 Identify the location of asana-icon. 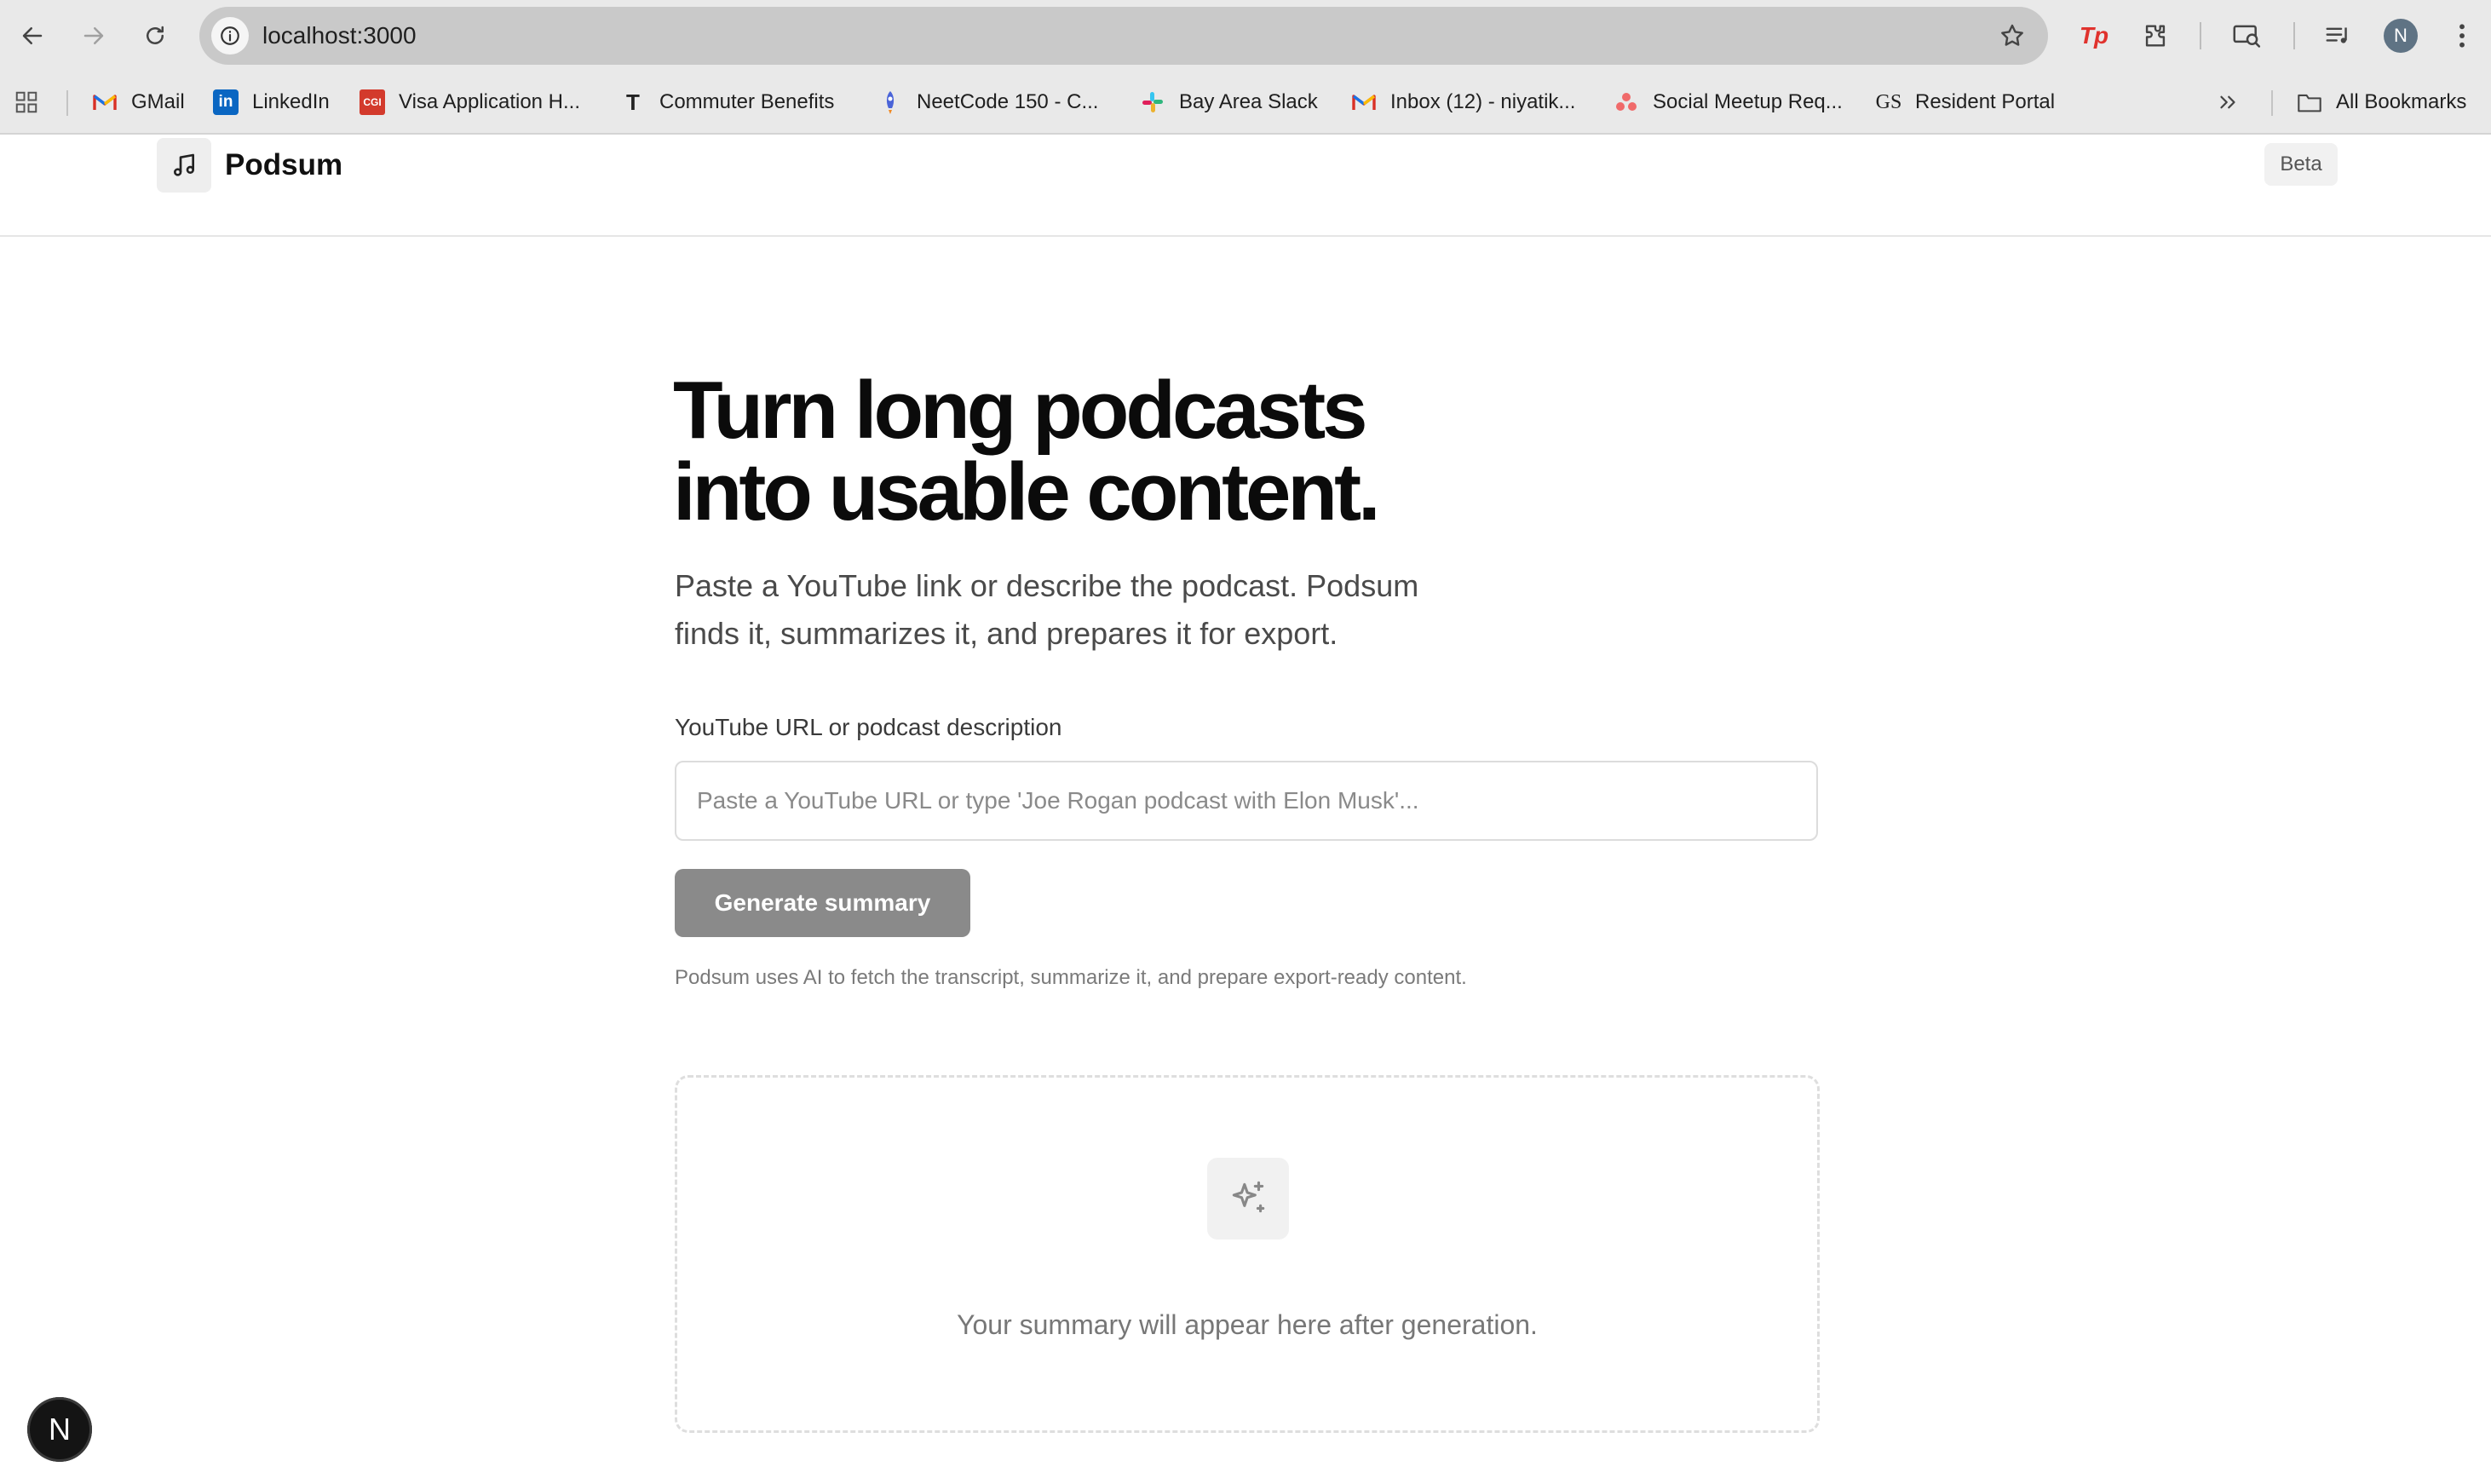
(1626, 102).